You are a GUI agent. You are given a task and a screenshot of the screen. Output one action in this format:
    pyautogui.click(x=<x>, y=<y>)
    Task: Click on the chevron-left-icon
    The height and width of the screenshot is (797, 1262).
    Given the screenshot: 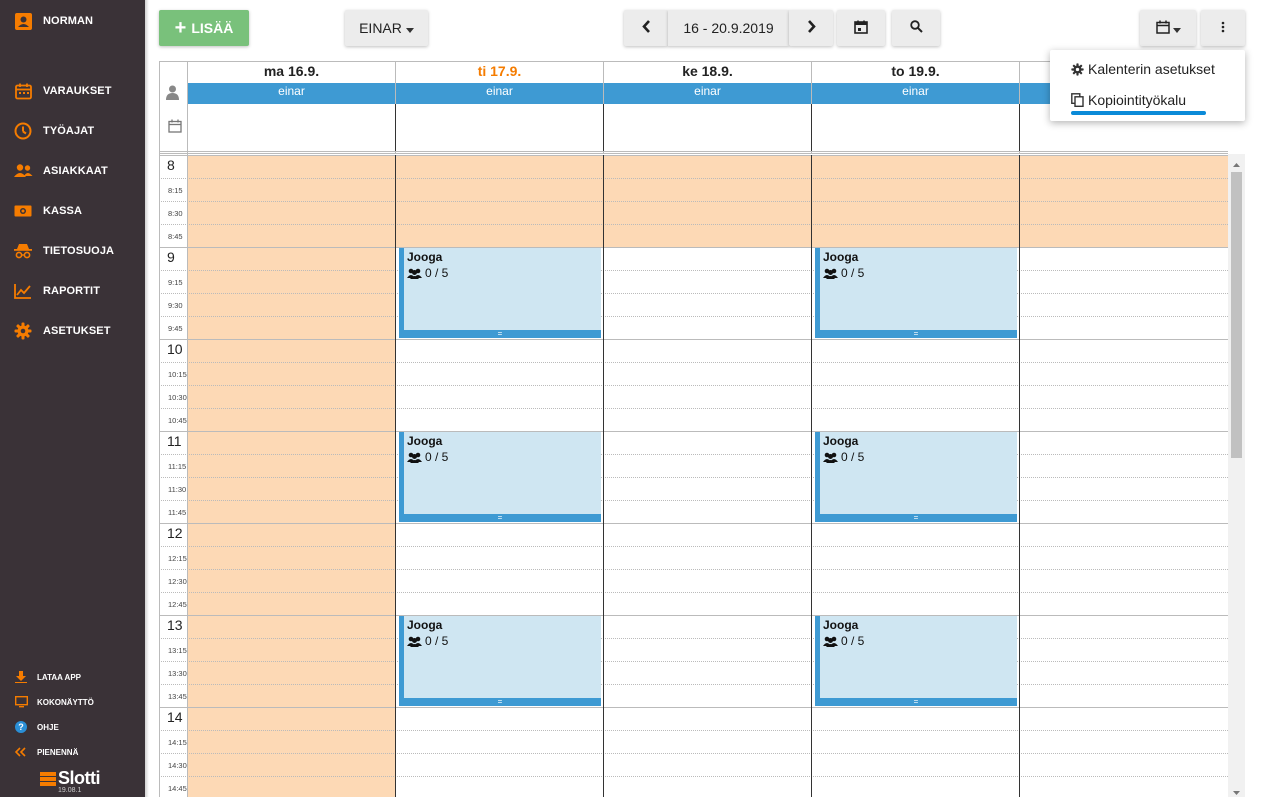 What is the action you would take?
    pyautogui.click(x=646, y=28)
    